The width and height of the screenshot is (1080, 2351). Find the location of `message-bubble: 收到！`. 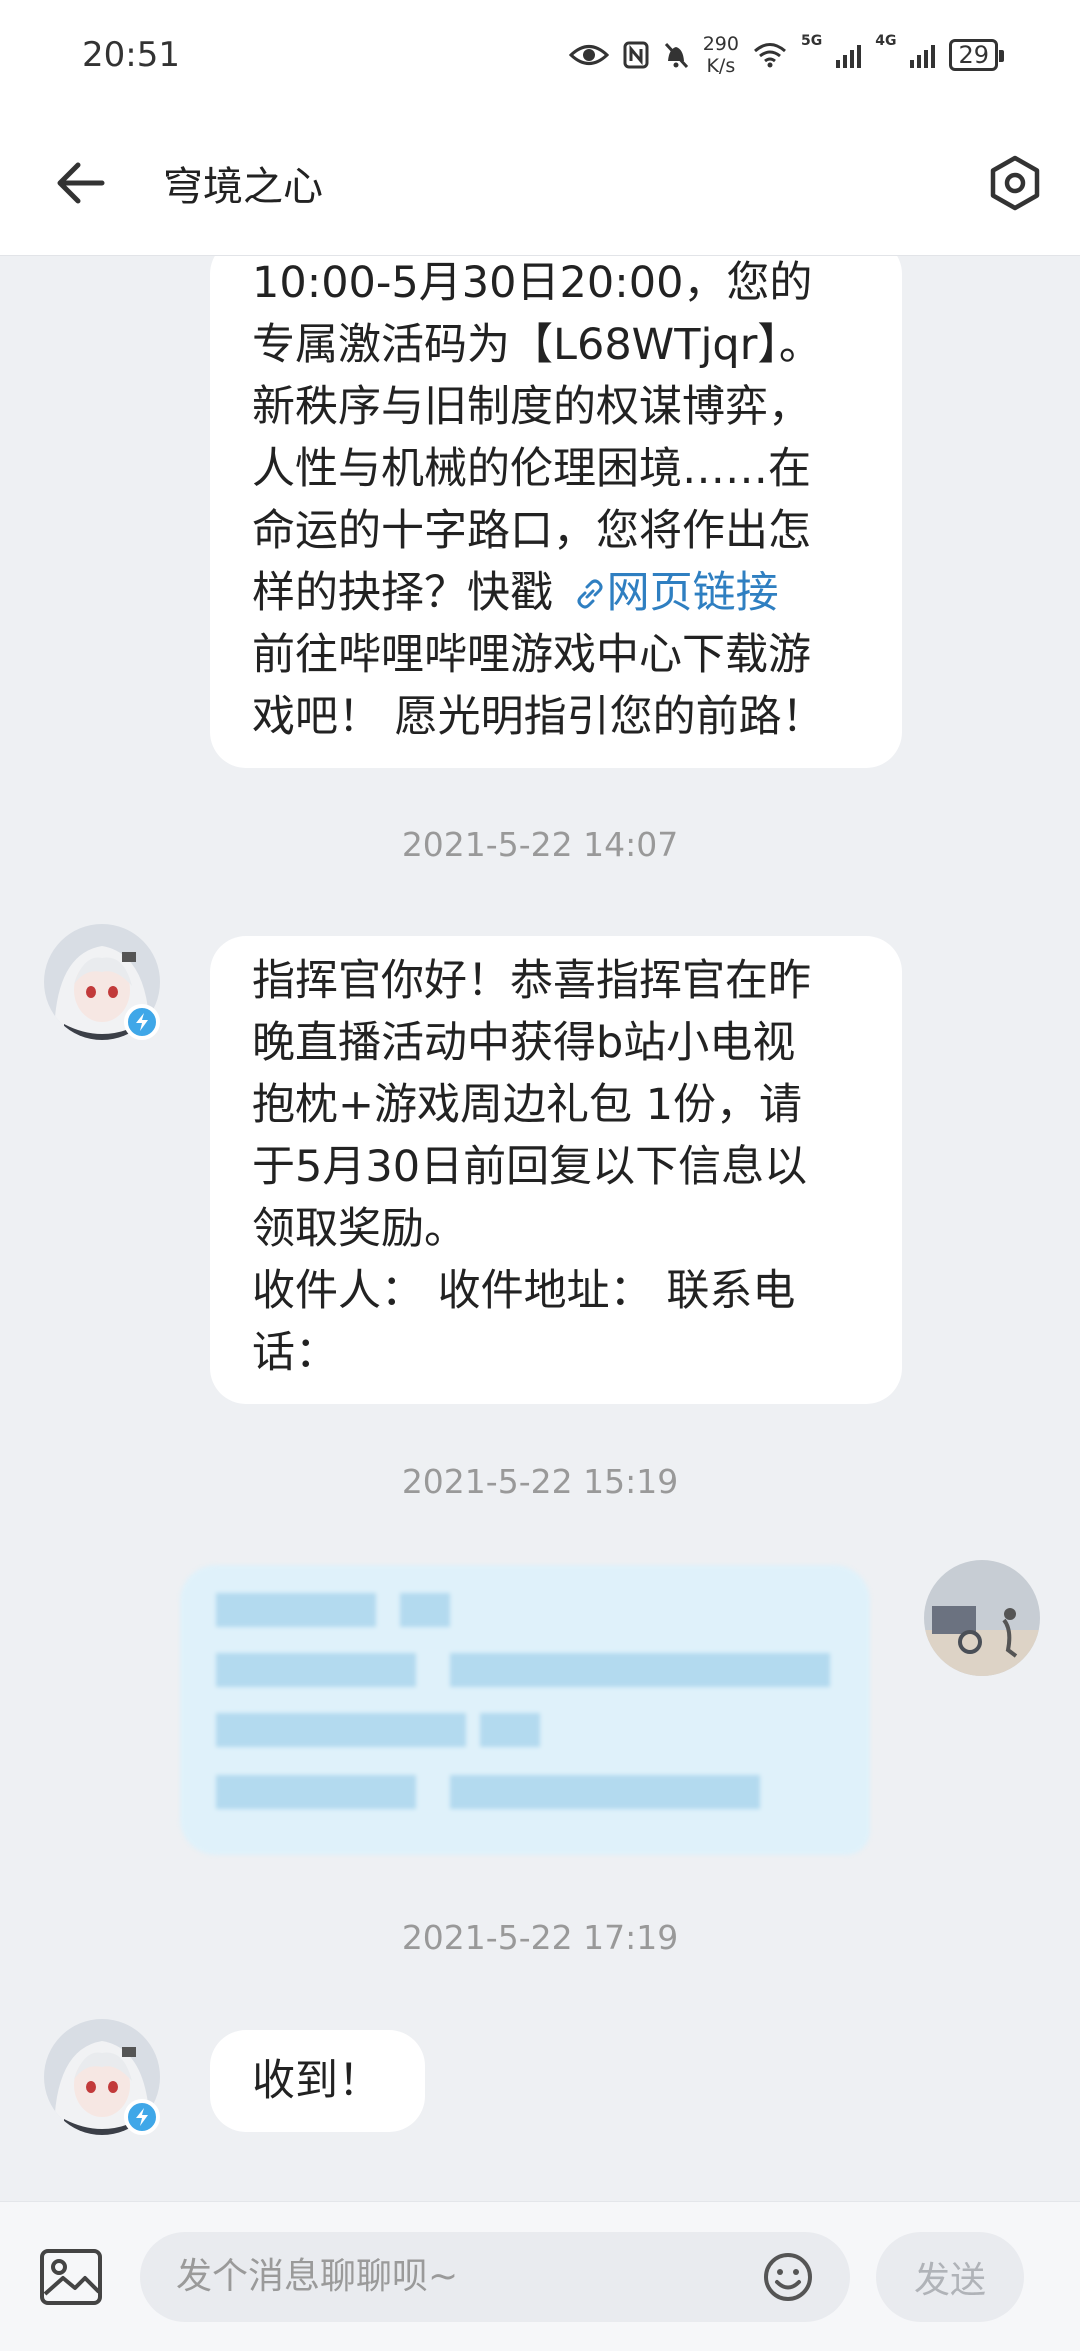

message-bubble: 收到！ is located at coordinates (317, 2081).